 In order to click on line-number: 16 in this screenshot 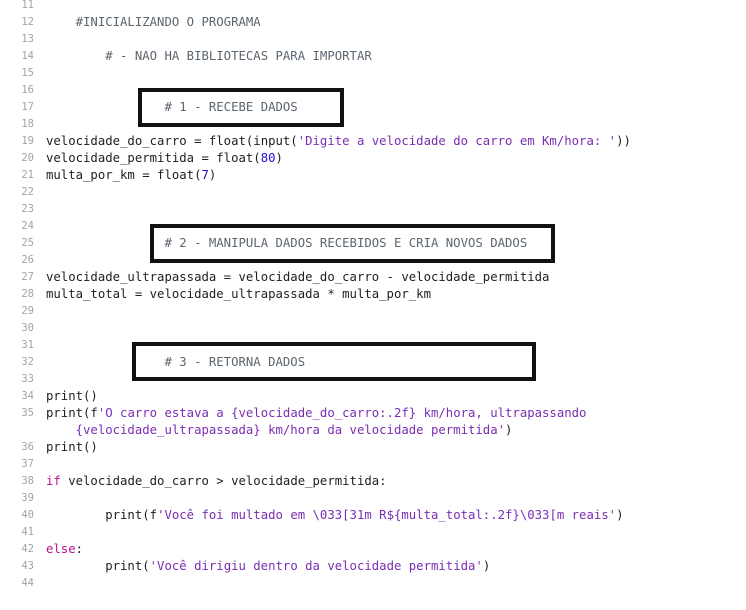, I will do `click(27, 90)`.